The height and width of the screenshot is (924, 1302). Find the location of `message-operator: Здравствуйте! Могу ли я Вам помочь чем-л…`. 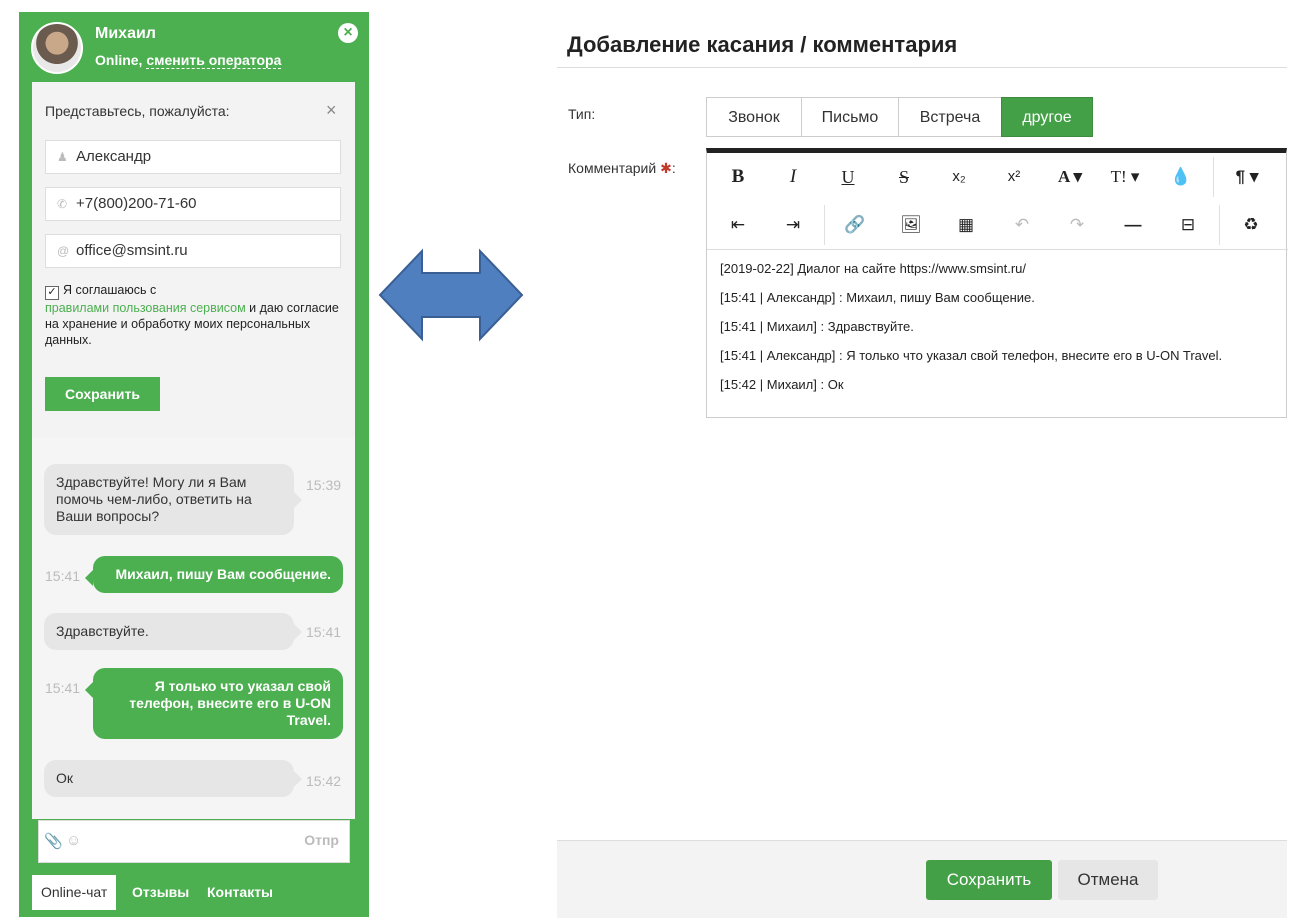

message-operator: Здравствуйте! Могу ли я Вам помочь чем-л… is located at coordinates (173, 499).